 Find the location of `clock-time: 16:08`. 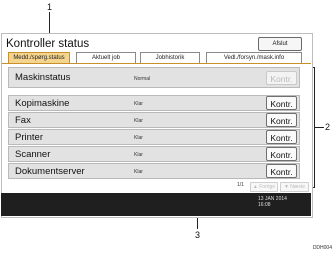

clock-time: 16:08 is located at coordinates (264, 205).